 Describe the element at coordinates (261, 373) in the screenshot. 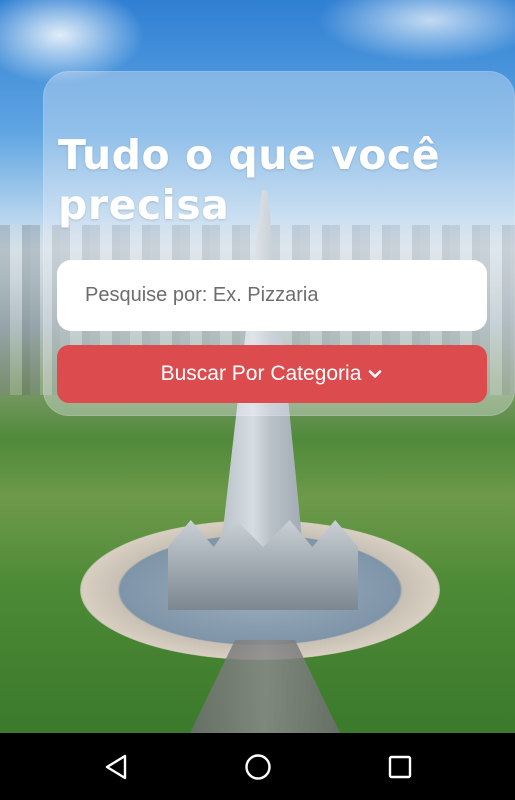

I see `category-button-label: Buscar Por Categoria` at that location.